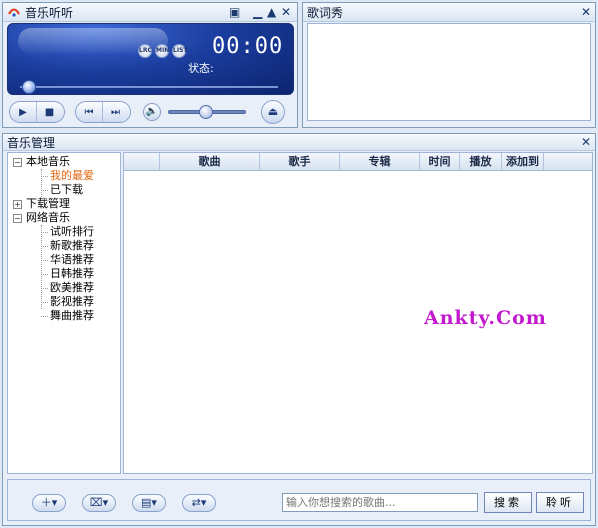  I want to click on prev-button: ⏮, so click(89, 112).